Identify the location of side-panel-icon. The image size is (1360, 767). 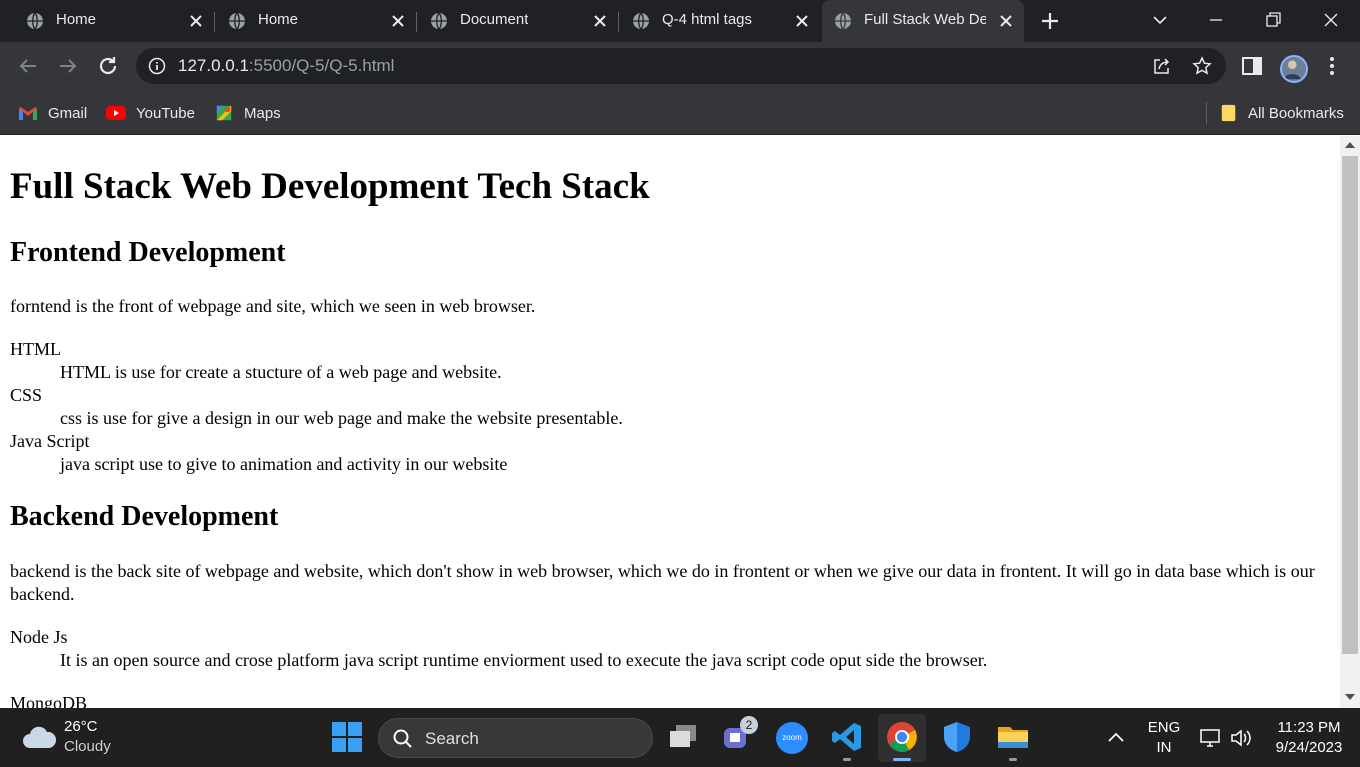
(1252, 66).